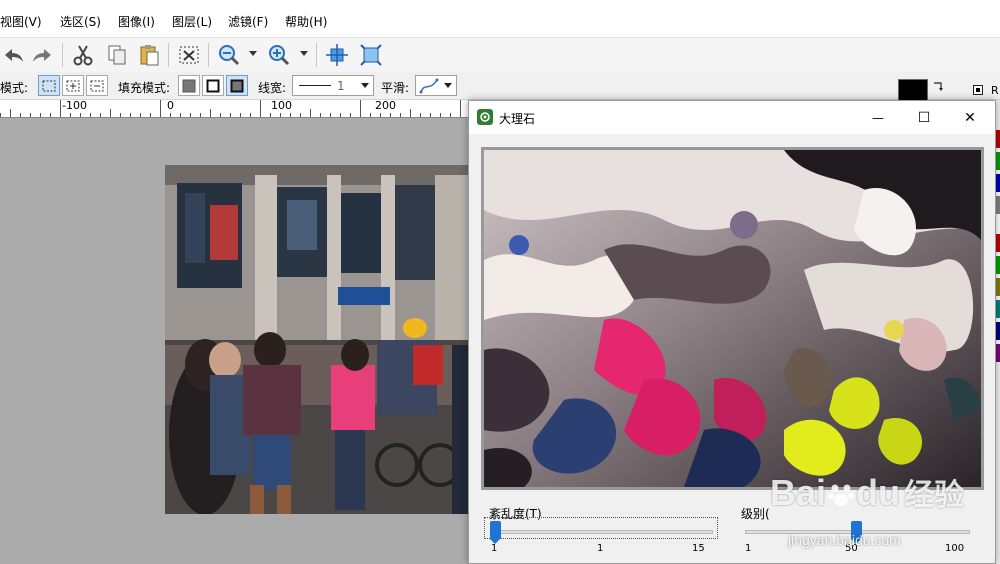 The image size is (1000, 564). I want to click on minimize-icon: —, so click(878, 117).